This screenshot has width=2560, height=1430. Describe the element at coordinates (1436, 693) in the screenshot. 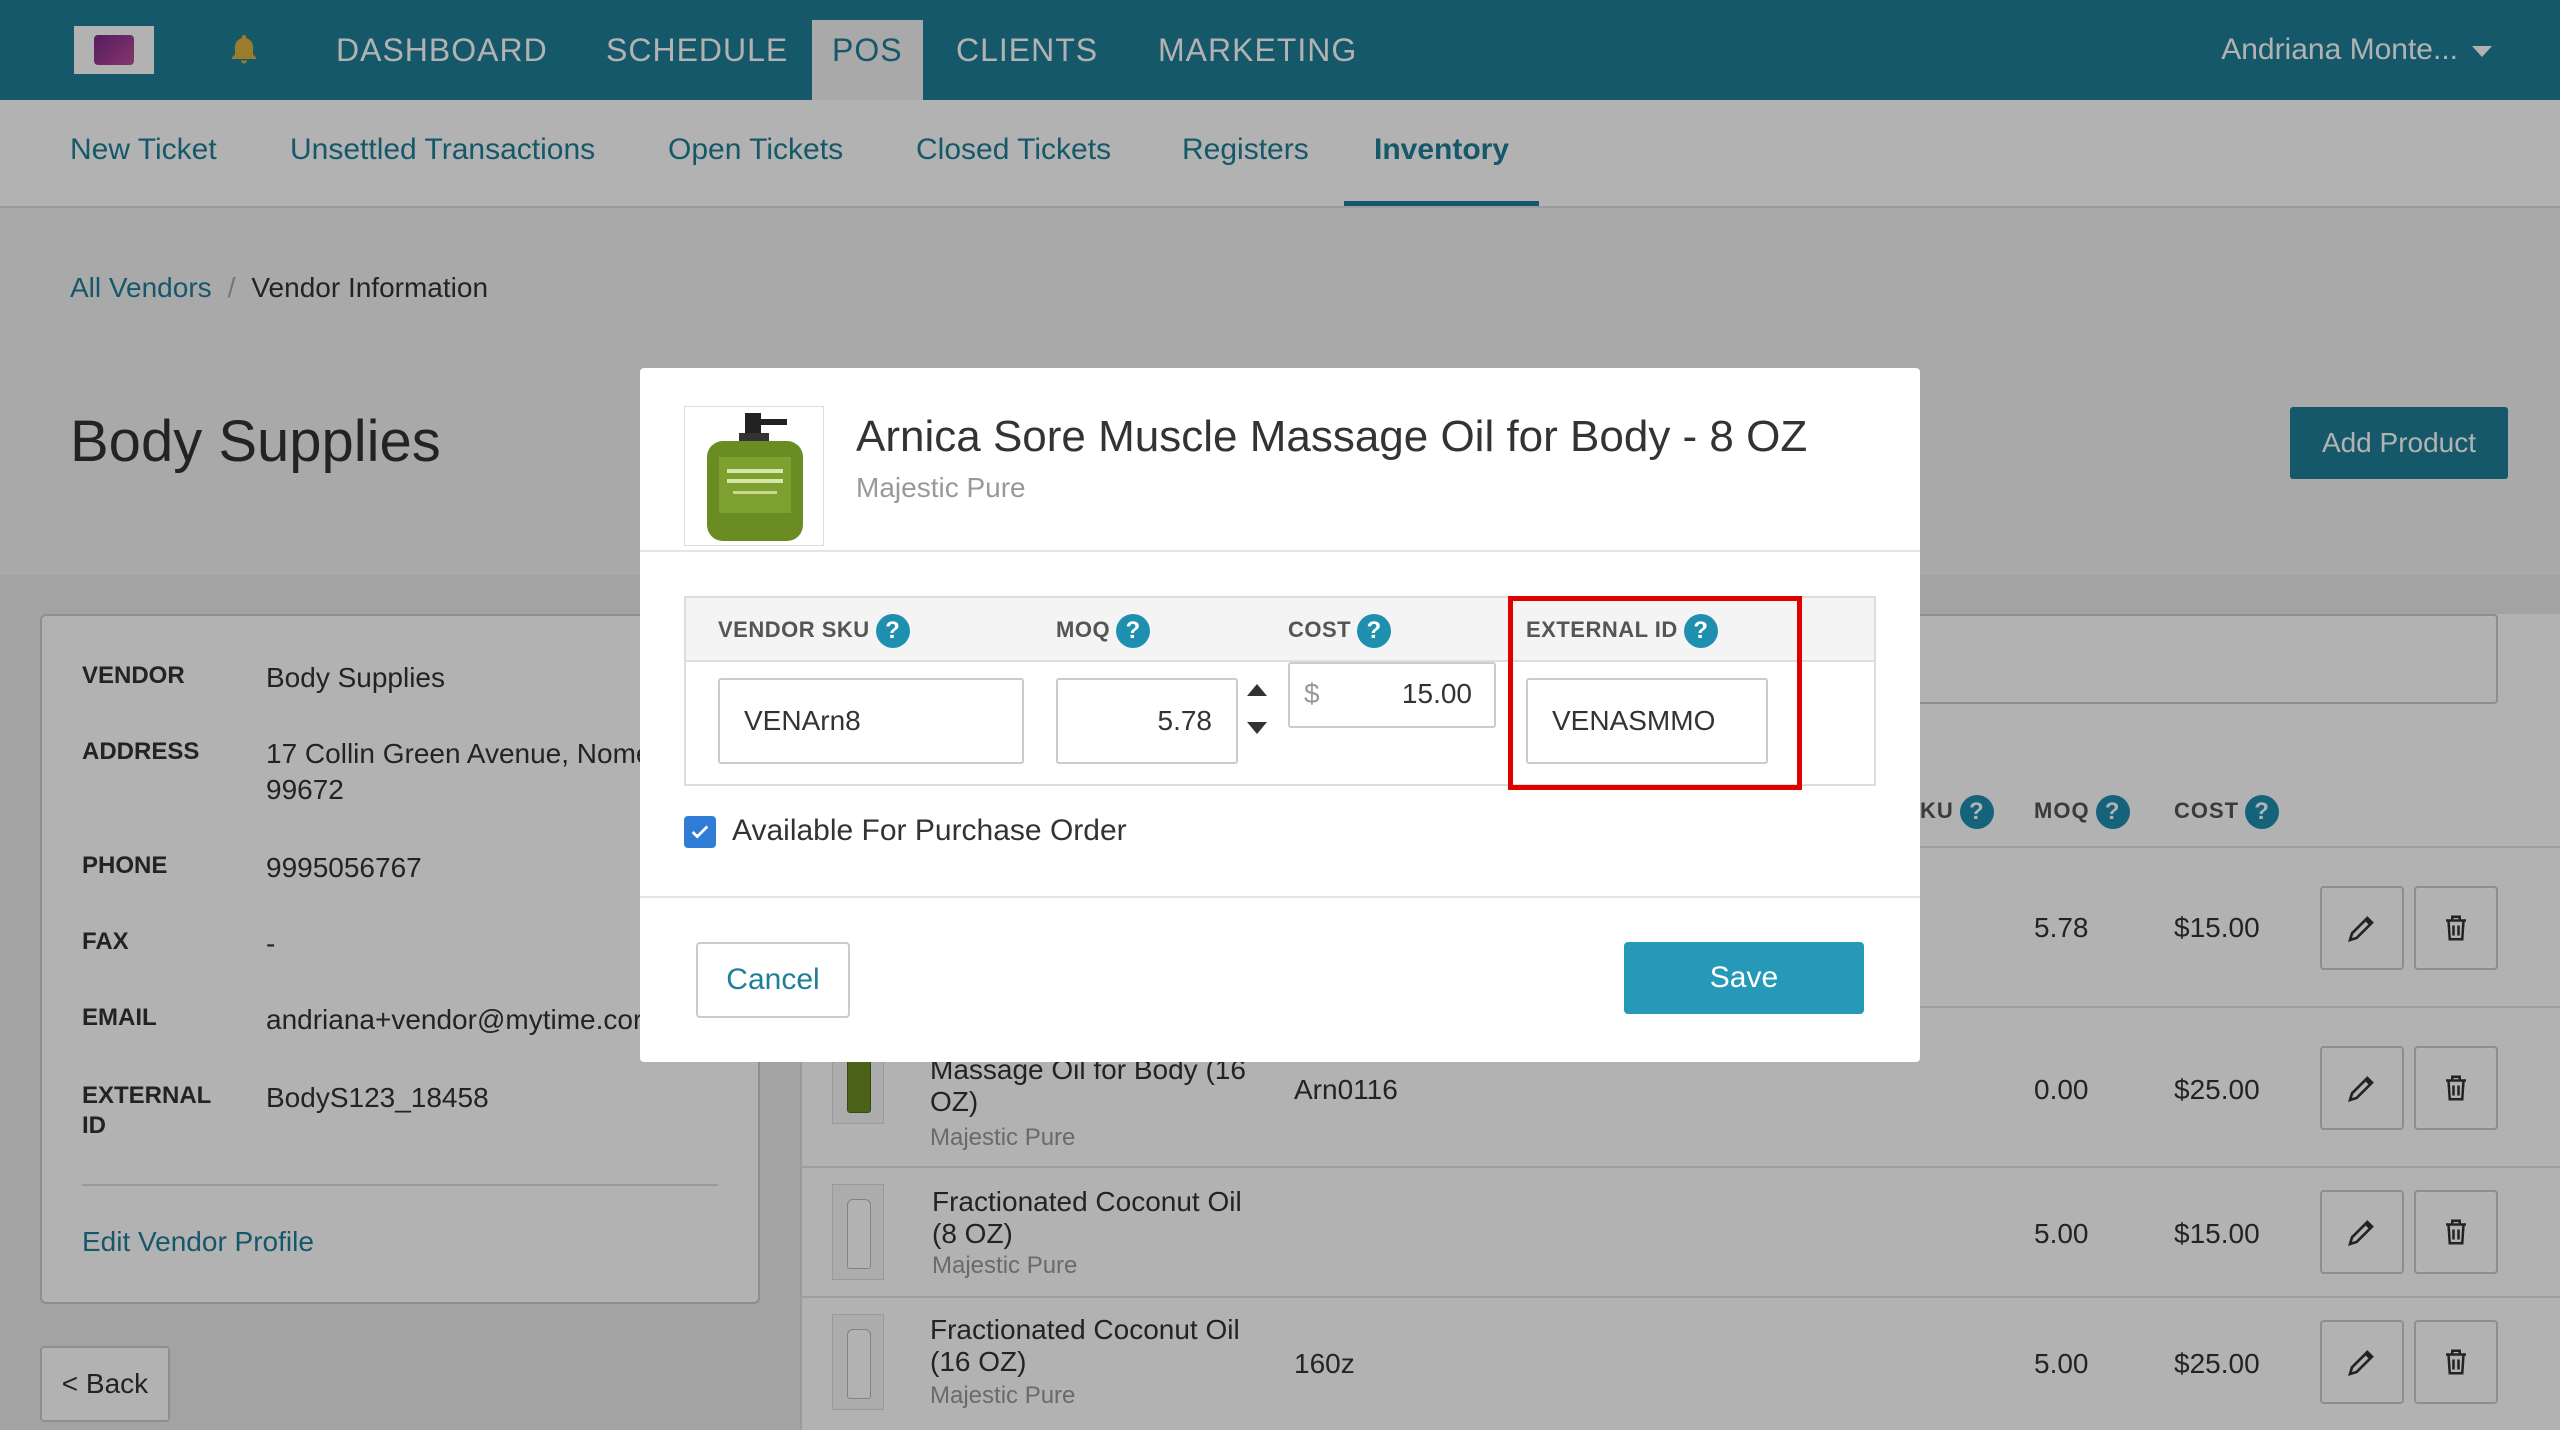

I see `cost-value: 15.00` at that location.